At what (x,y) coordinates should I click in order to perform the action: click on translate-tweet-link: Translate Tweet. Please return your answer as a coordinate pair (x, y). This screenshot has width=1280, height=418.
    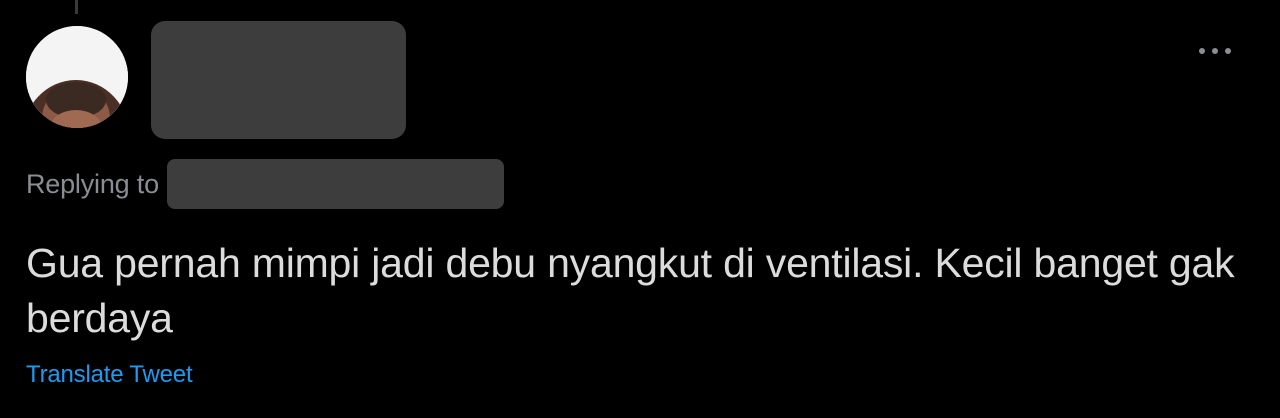
    Looking at the image, I should click on (109, 375).